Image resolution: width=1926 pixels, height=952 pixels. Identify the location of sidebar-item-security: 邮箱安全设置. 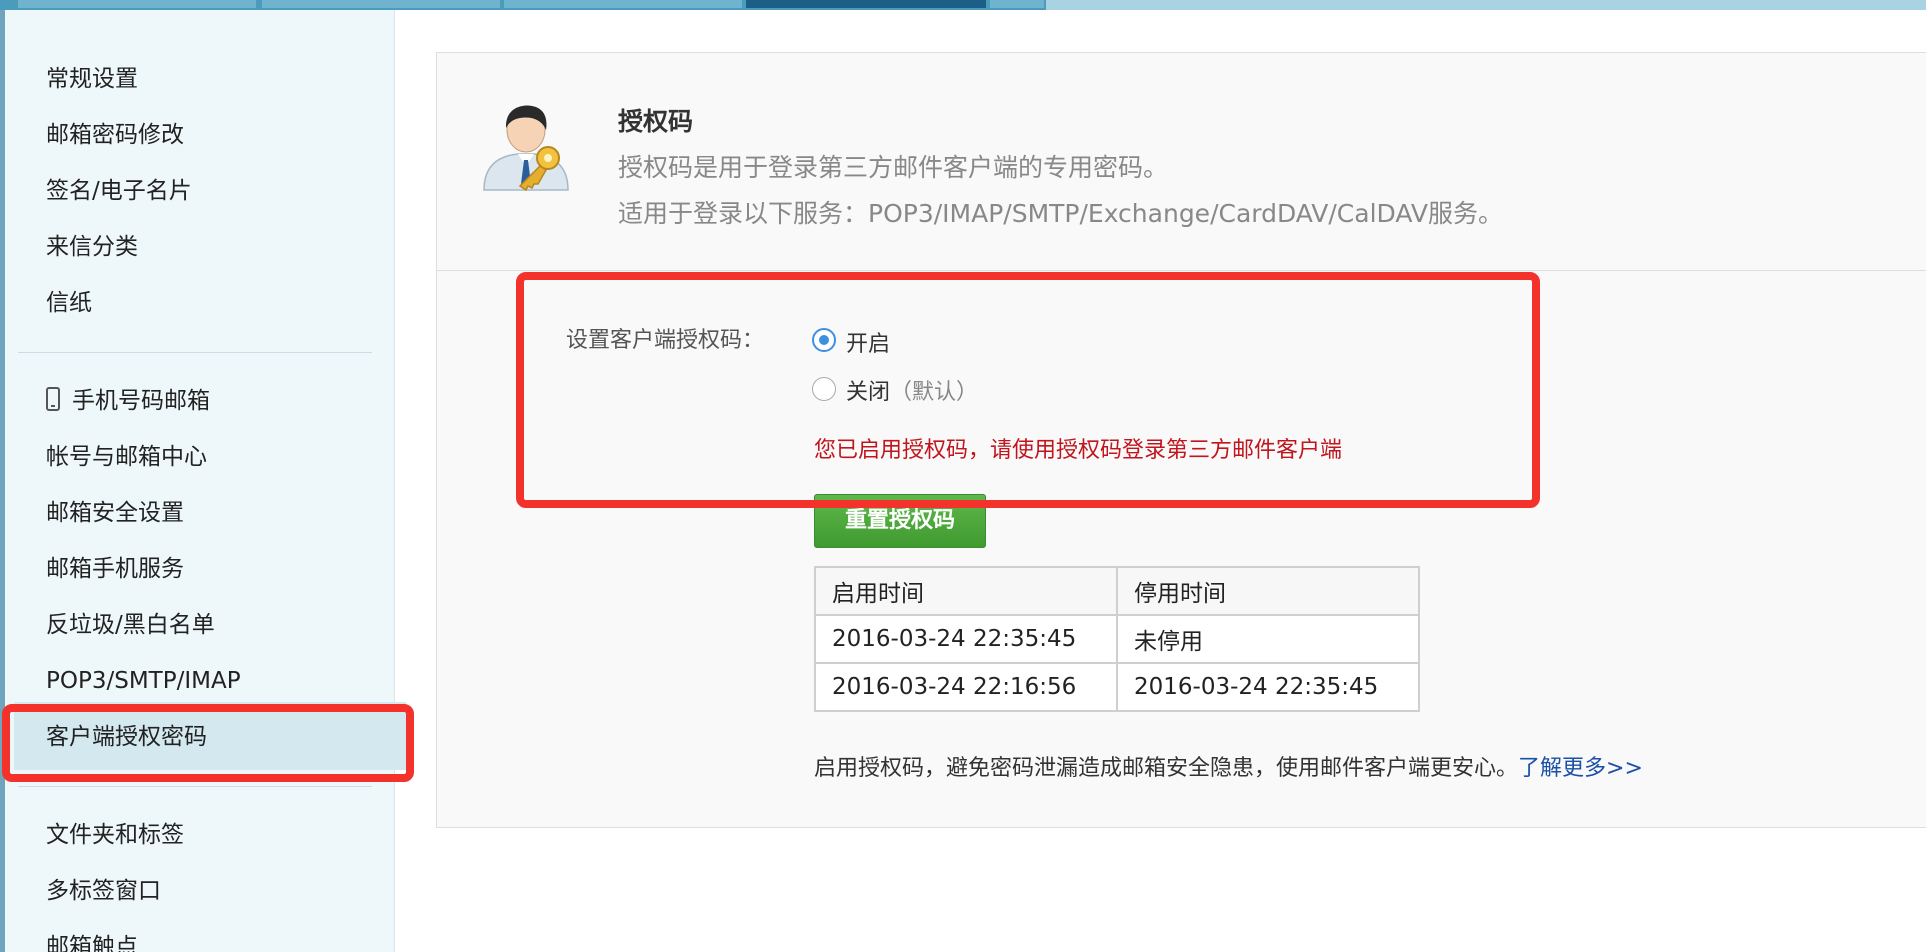
(115, 513).